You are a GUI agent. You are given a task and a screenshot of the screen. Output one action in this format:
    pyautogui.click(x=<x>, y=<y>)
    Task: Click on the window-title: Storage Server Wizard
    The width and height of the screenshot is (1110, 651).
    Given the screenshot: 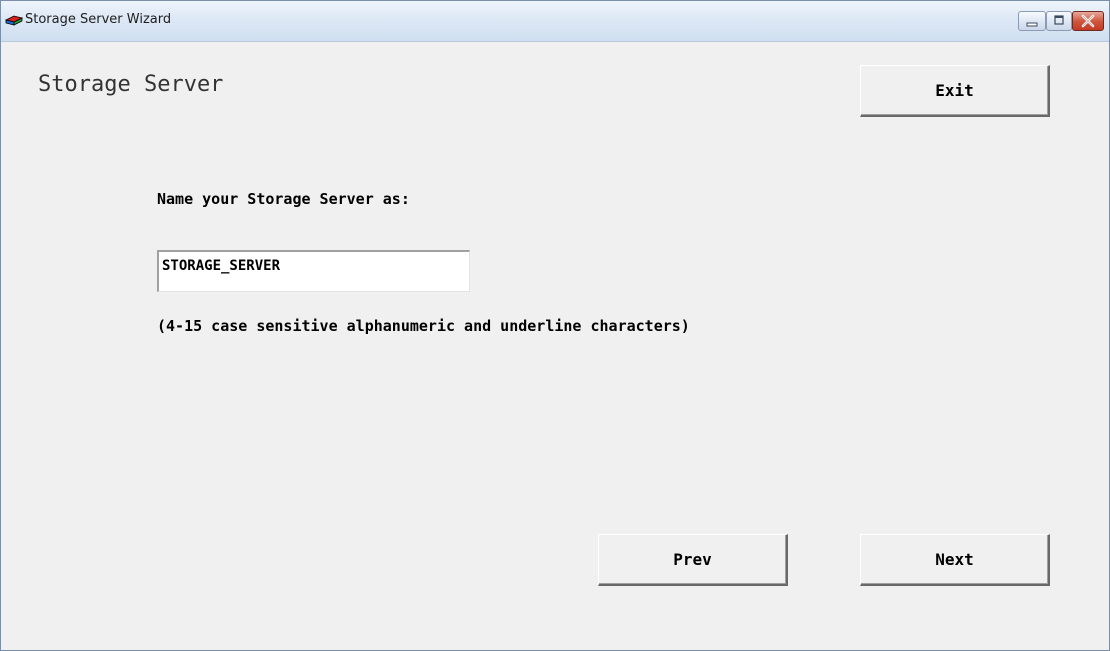 What is the action you would take?
    pyautogui.click(x=98, y=19)
    